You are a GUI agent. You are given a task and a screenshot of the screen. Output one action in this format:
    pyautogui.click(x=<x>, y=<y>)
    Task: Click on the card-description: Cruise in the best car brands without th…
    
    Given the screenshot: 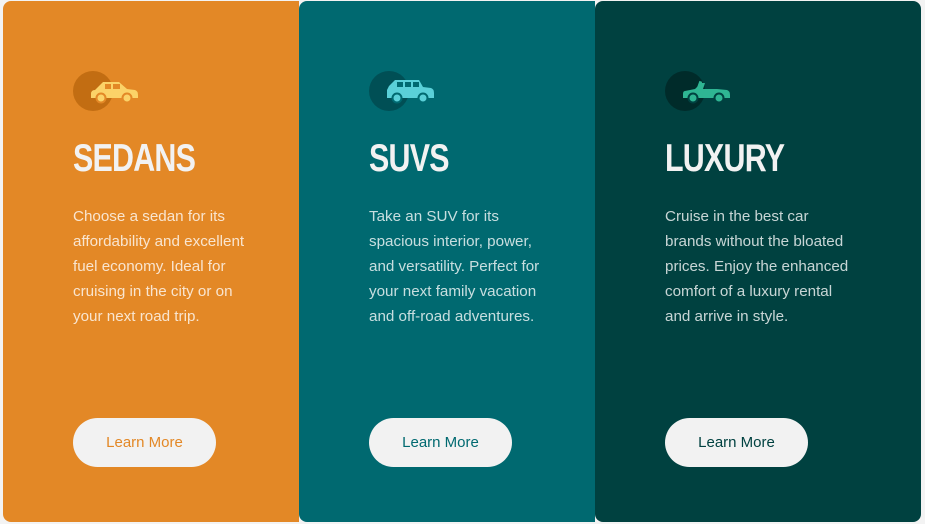 What is the action you would take?
    pyautogui.click(x=757, y=266)
    